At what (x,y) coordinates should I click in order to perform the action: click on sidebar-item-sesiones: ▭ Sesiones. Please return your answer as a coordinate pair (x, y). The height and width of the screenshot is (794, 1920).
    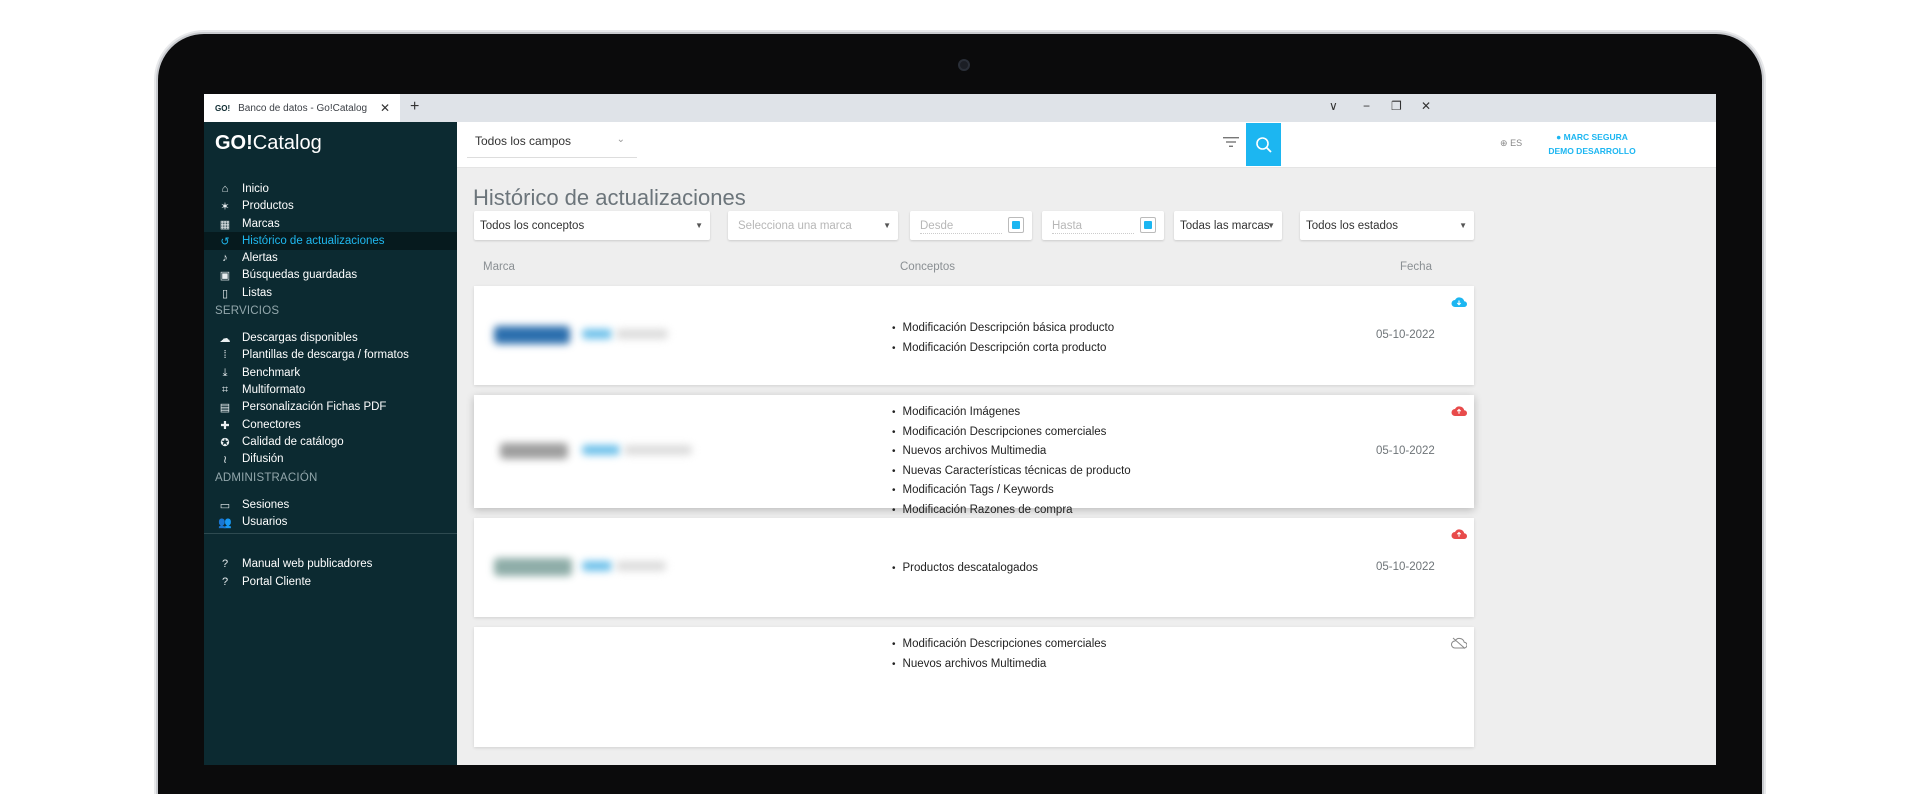
    Looking at the image, I should click on (330, 505).